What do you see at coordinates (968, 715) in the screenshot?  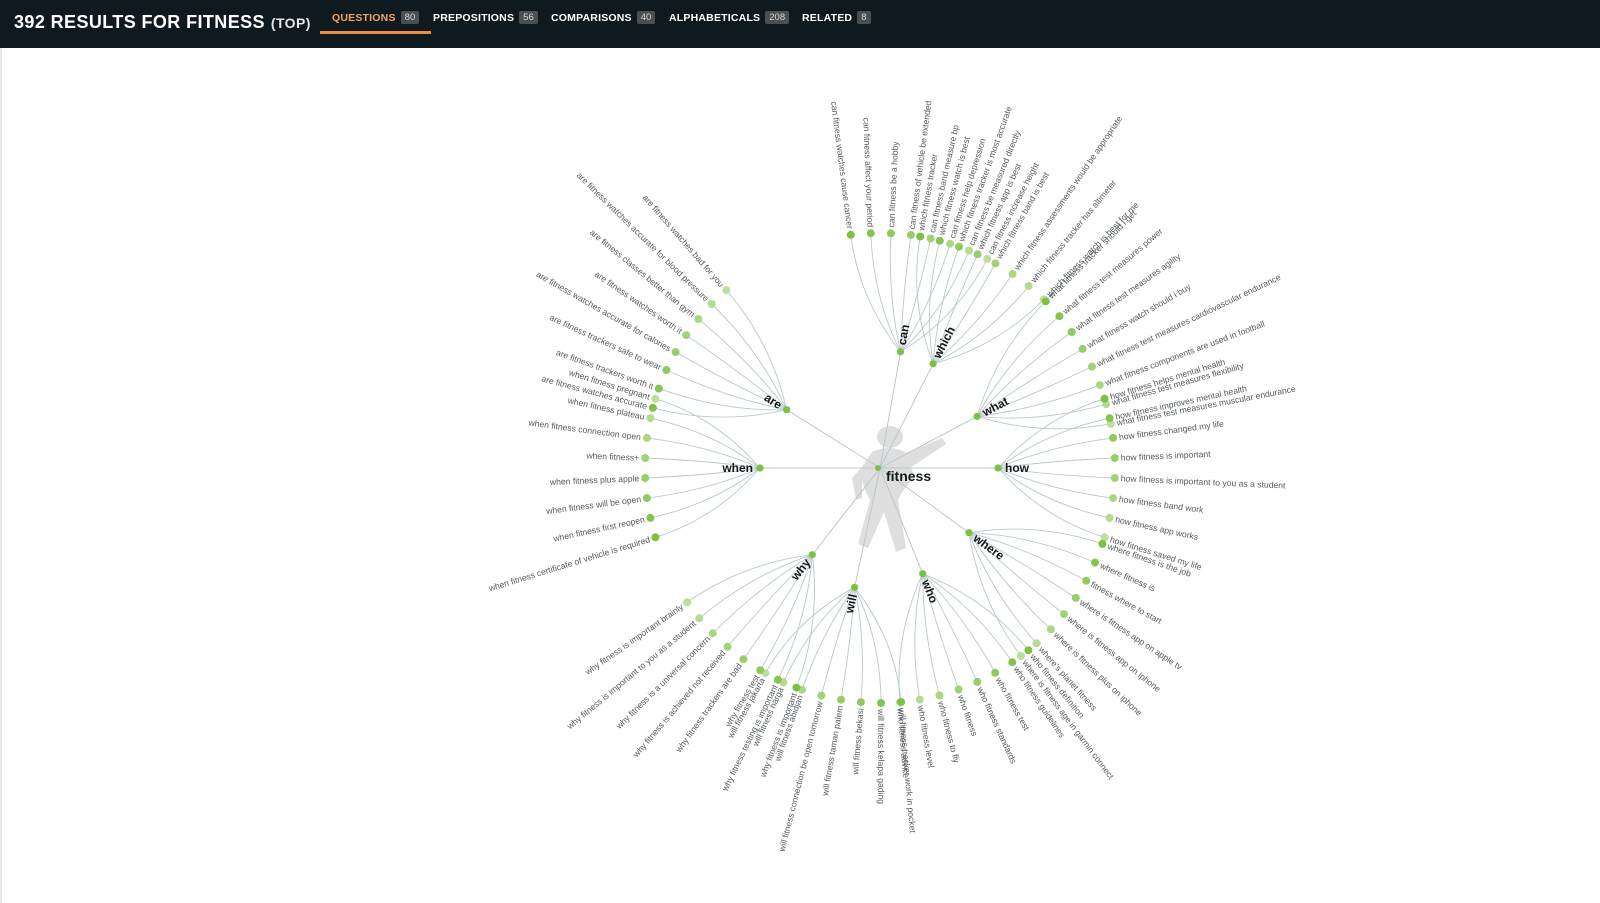 I see `leaf-label: who fitness` at bounding box center [968, 715].